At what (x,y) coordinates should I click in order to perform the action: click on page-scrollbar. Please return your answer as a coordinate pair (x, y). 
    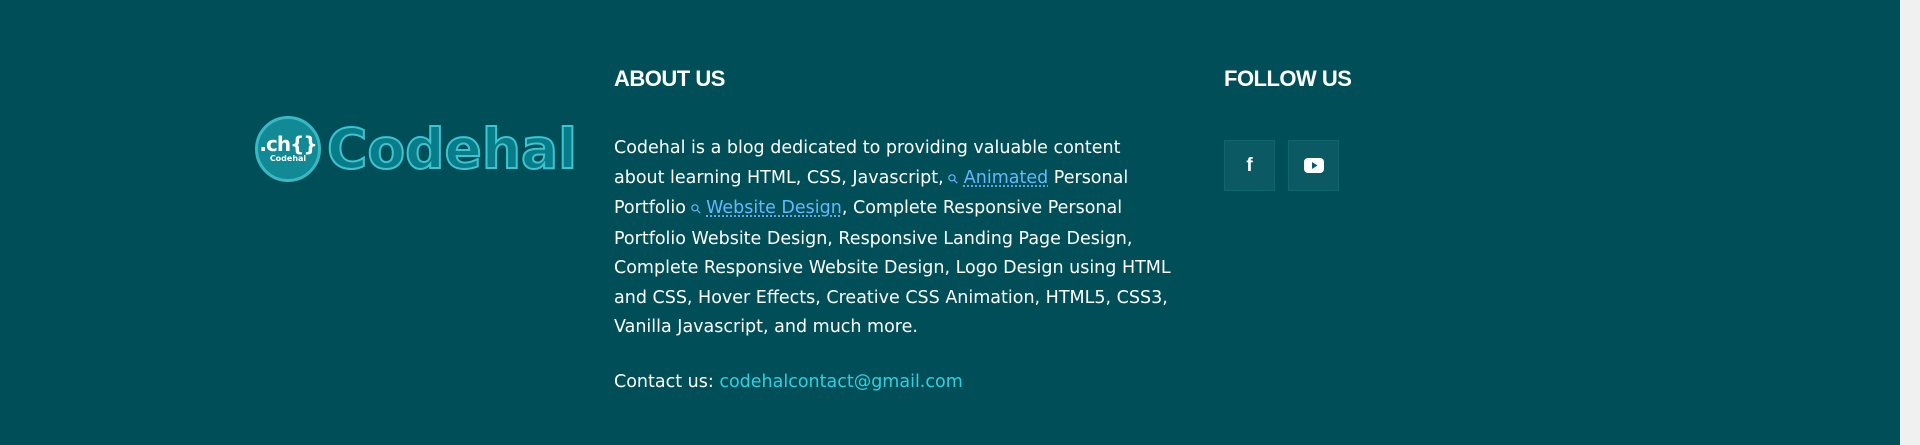
    Looking at the image, I should click on (1910, 222).